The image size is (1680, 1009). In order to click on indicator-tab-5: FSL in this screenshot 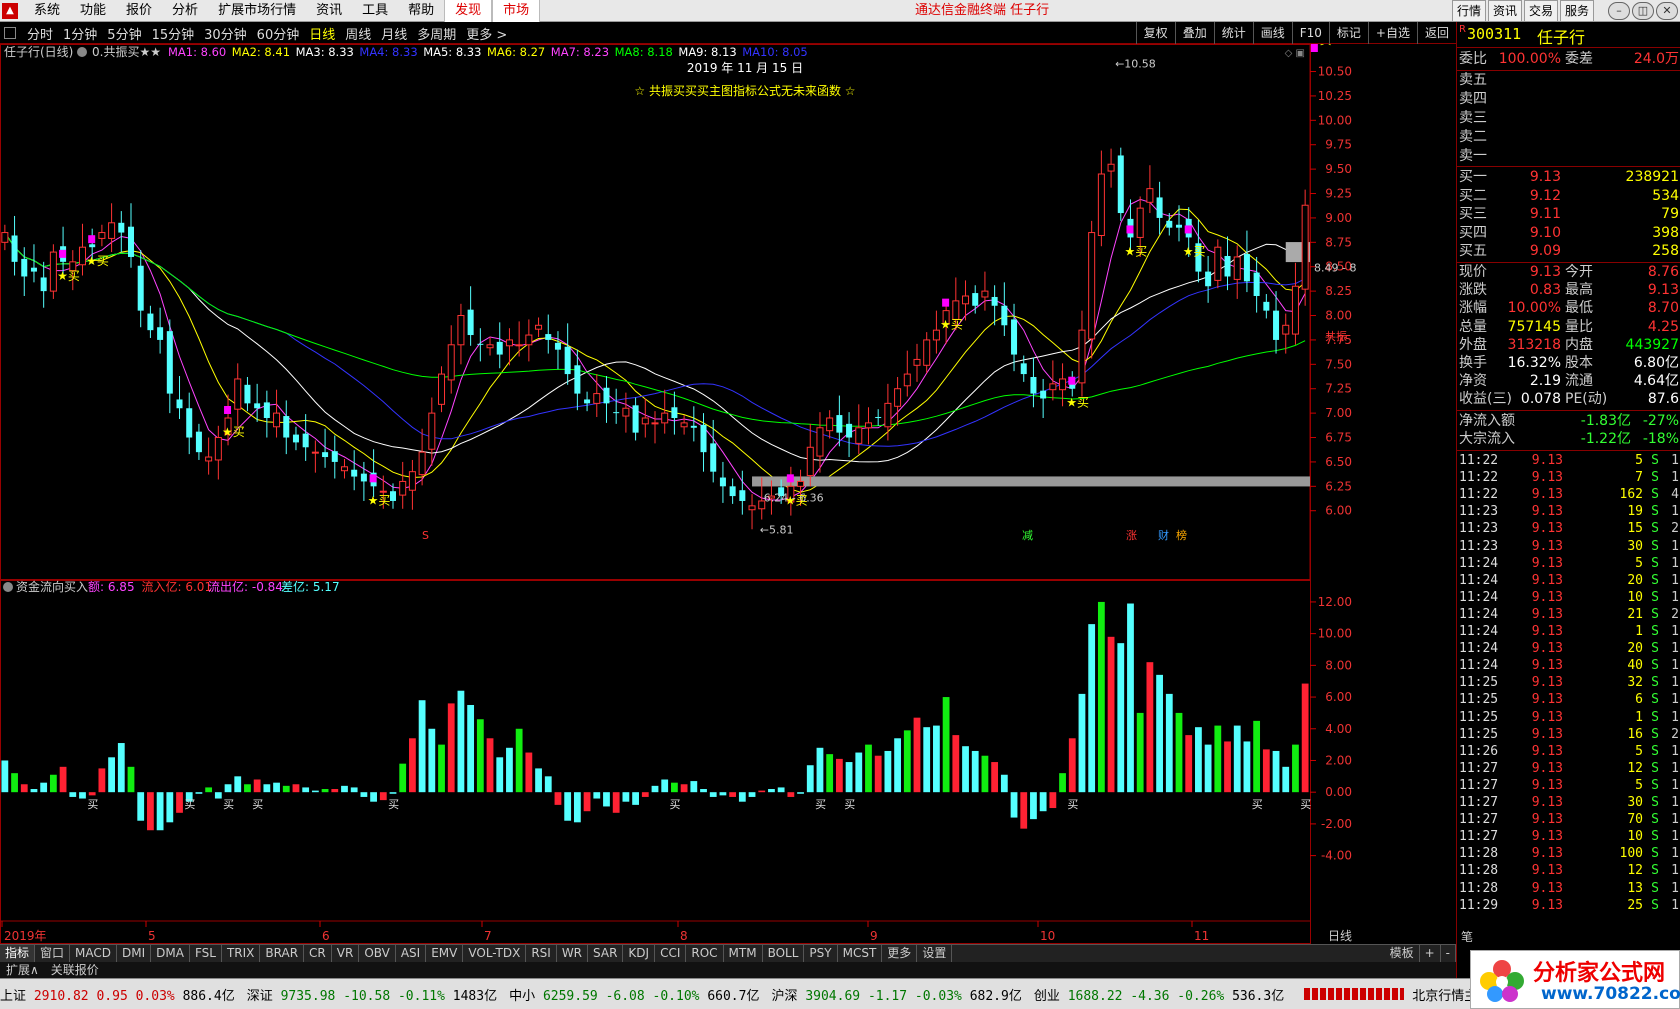, I will do `click(206, 953)`.